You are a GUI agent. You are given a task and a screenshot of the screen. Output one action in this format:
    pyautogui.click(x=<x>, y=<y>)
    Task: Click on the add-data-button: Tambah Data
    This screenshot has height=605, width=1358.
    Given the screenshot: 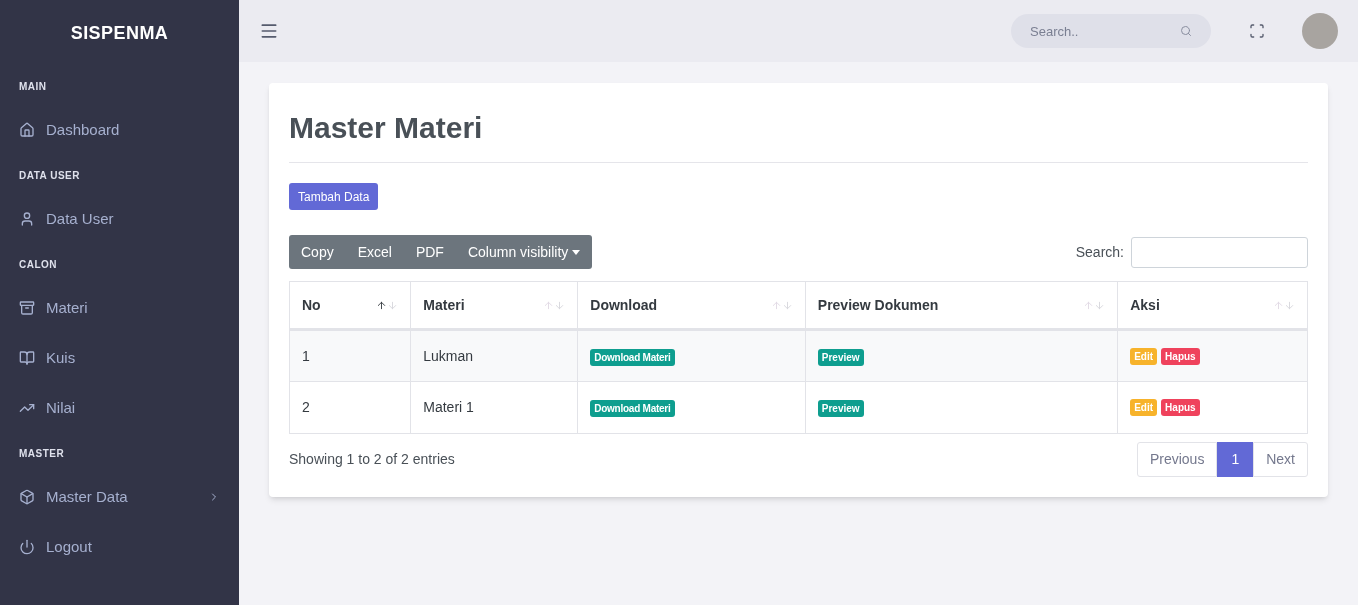 What is the action you would take?
    pyautogui.click(x=334, y=196)
    